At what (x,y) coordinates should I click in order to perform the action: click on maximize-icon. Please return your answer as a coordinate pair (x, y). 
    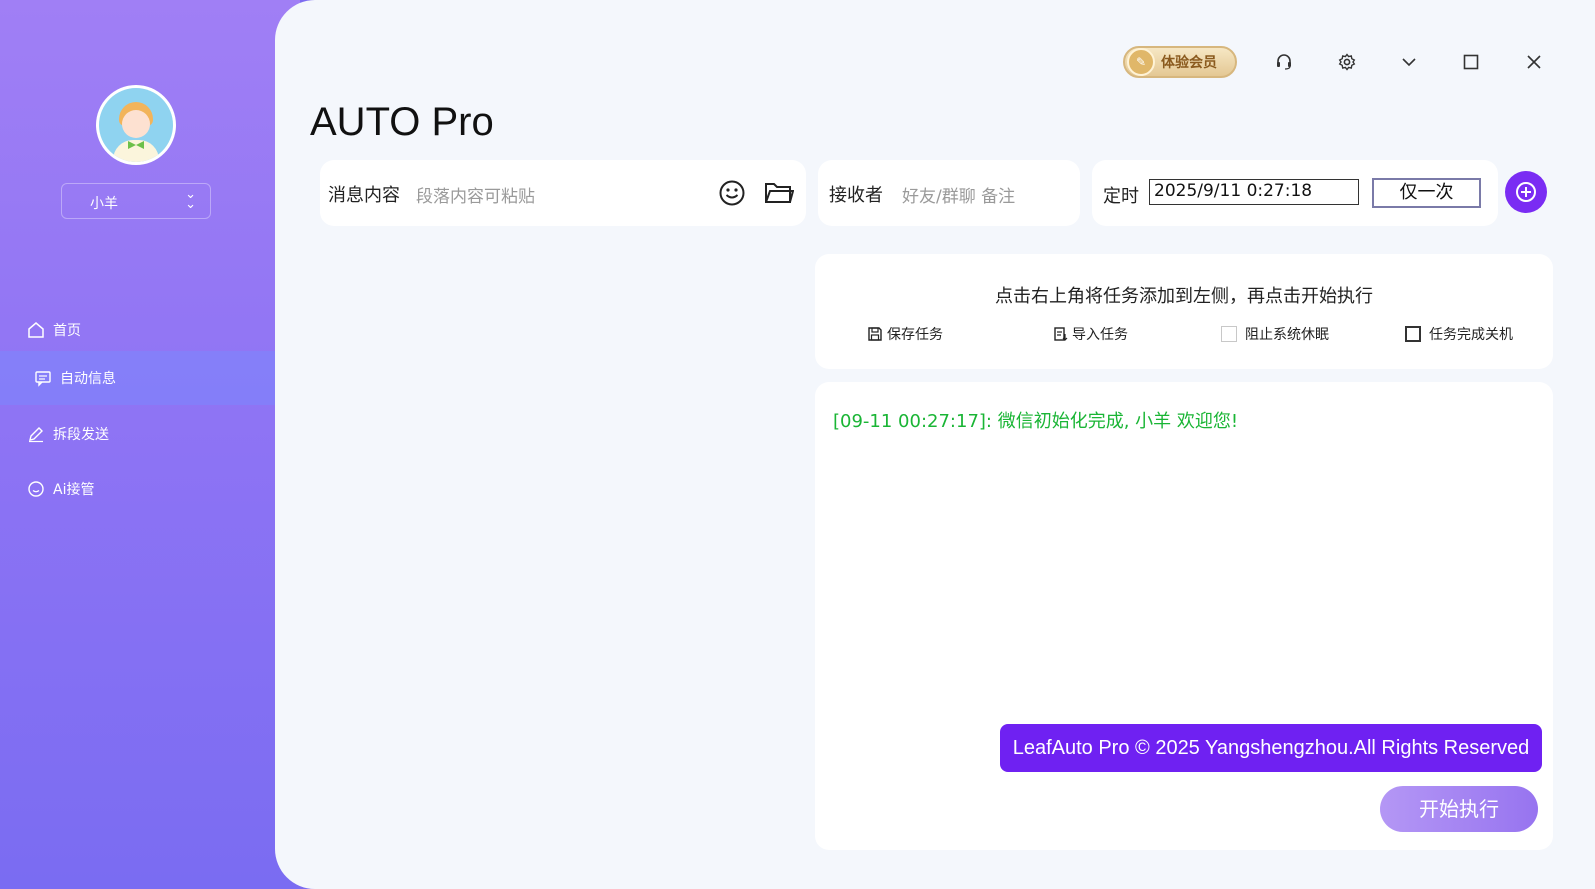
    Looking at the image, I should click on (1471, 62).